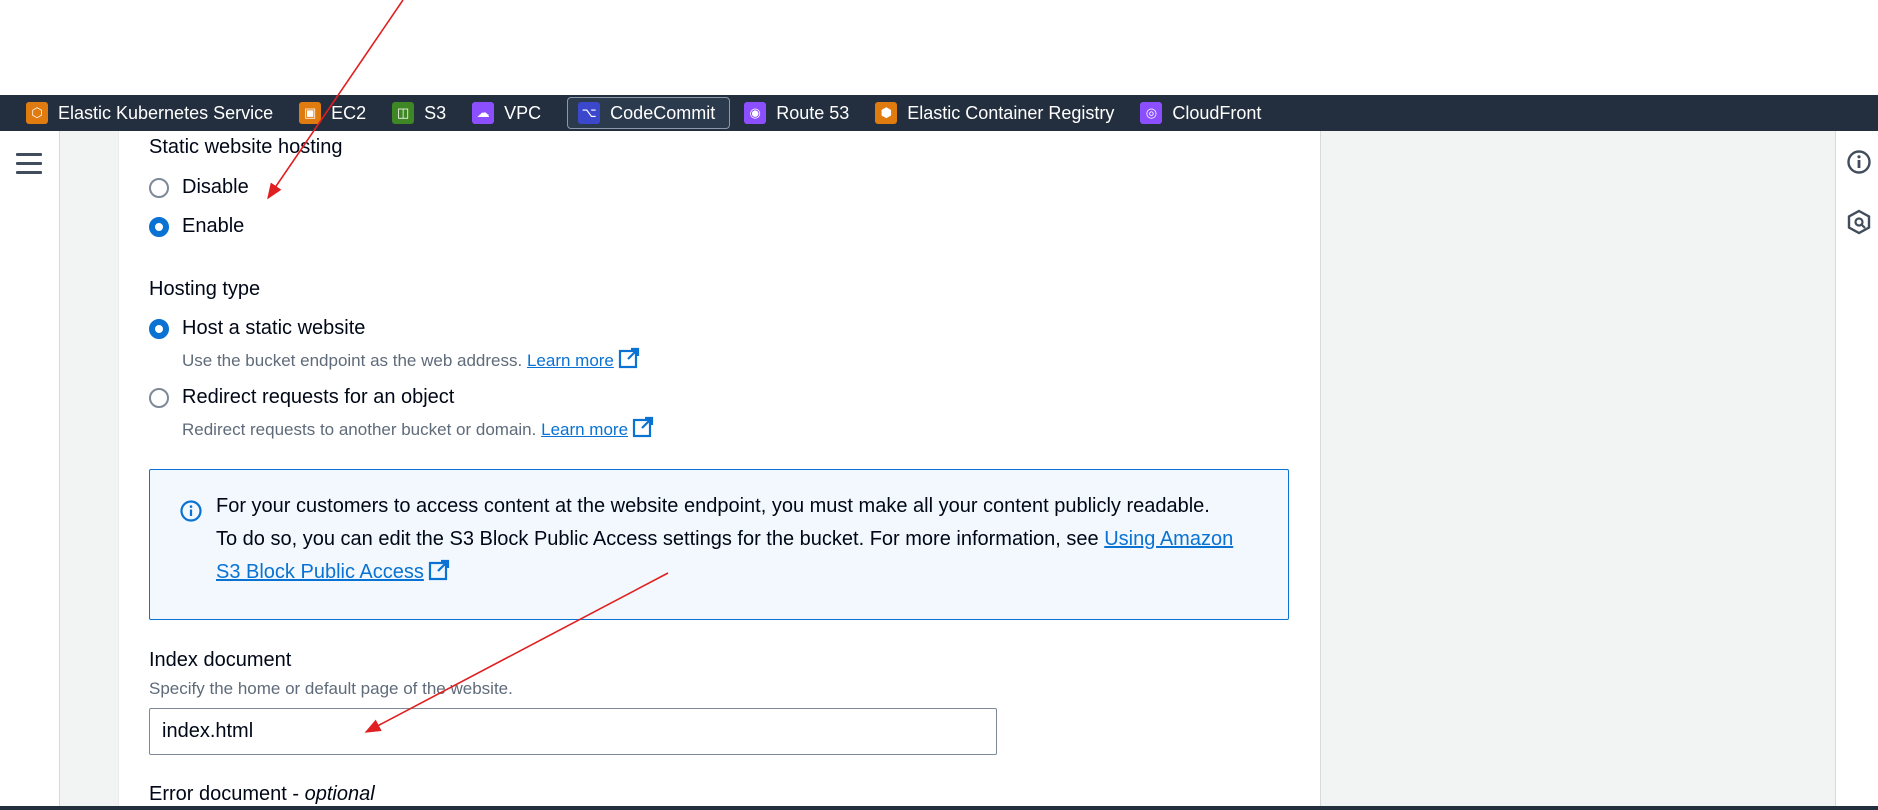 The height and width of the screenshot is (810, 1878). I want to click on info-icon, so click(1859, 162).